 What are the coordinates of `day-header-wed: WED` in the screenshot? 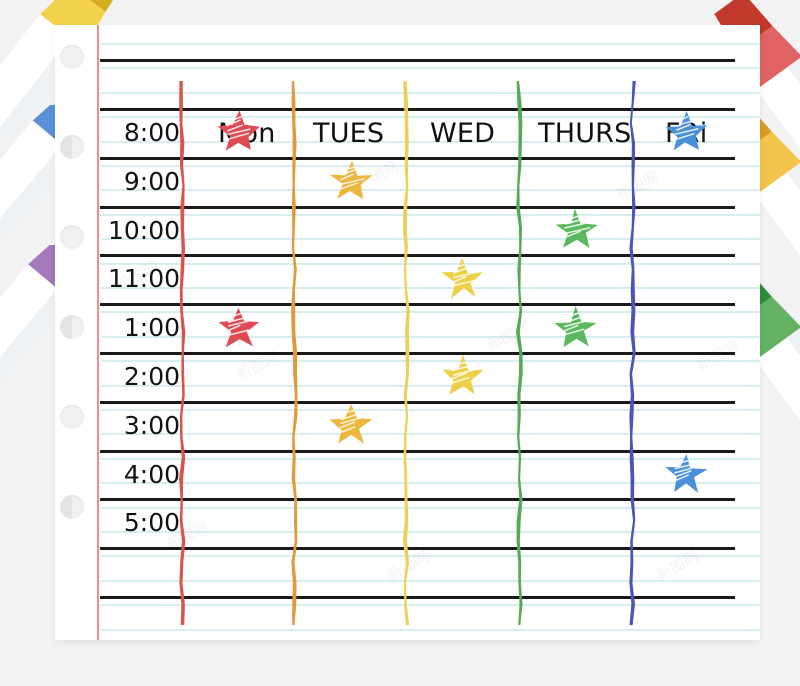 It's located at (462, 133).